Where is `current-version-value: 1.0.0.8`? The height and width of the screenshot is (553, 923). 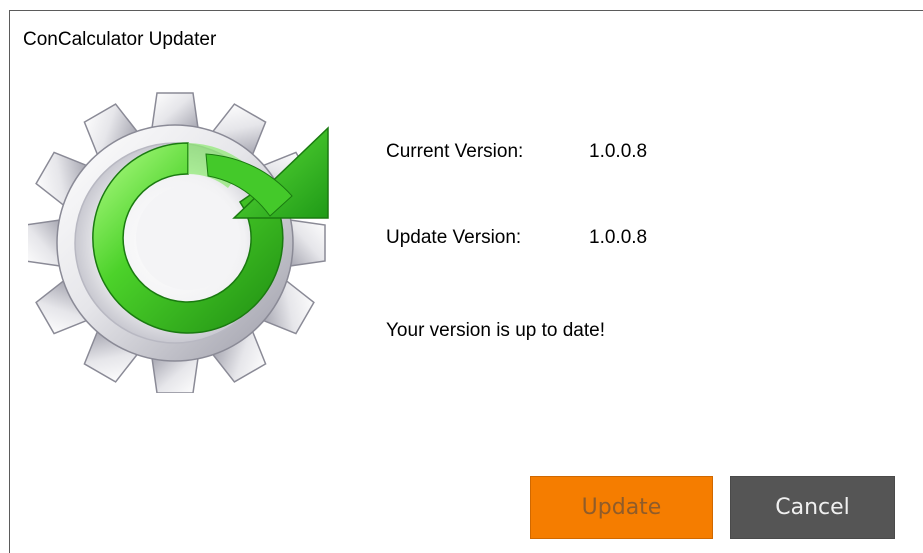
current-version-value: 1.0.0.8 is located at coordinates (618, 151).